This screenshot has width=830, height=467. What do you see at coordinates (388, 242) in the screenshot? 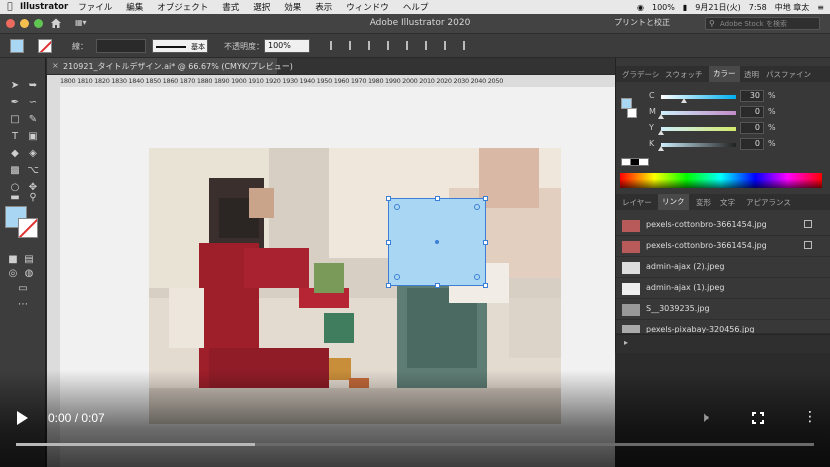
I see `resize-handle-left` at bounding box center [388, 242].